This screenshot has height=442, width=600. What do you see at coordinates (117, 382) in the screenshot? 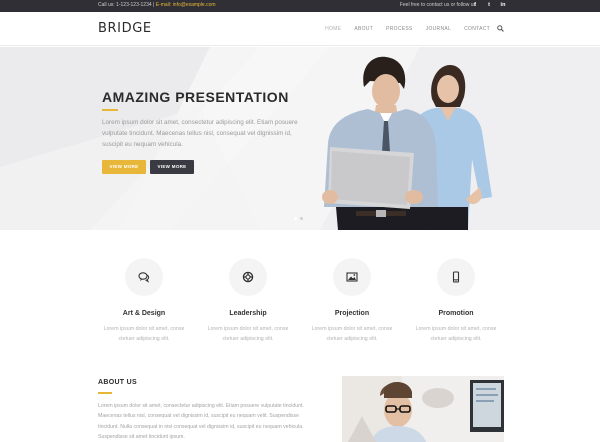
I see `about-title: ABOUT US` at bounding box center [117, 382].